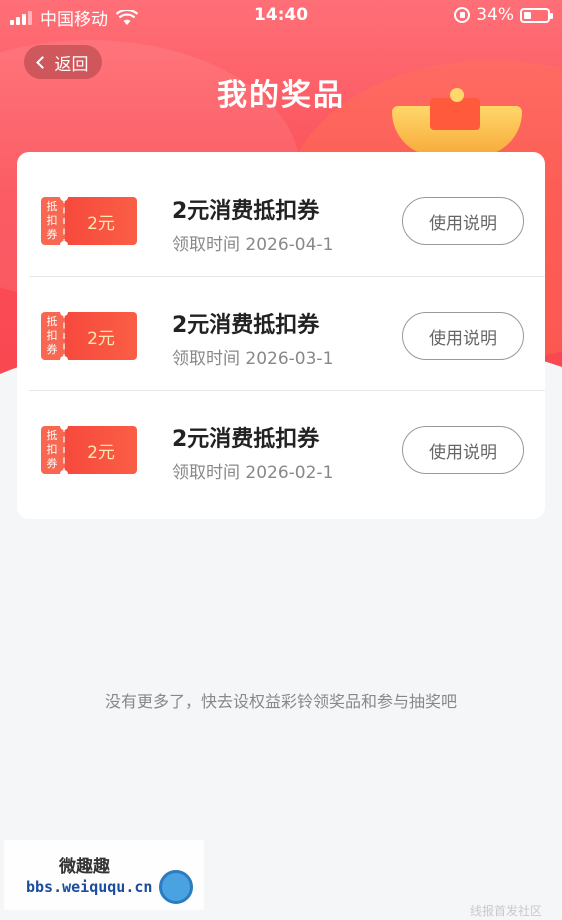  Describe the element at coordinates (253, 359) in the screenshot. I see `prize-date: 领取时间 2026-03-1` at that location.